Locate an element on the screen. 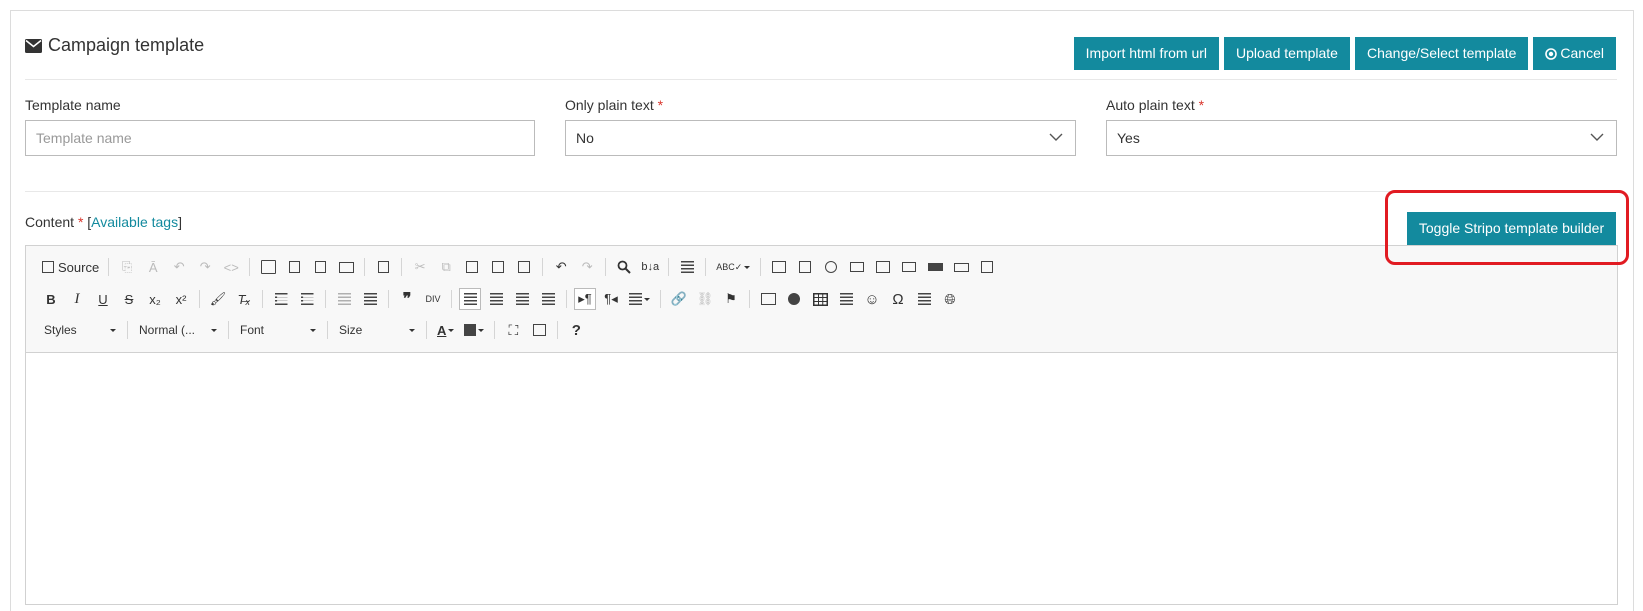 Image resolution: width=1643 pixels, height=611 pixels. copy-icon: ⧉ is located at coordinates (446, 267).